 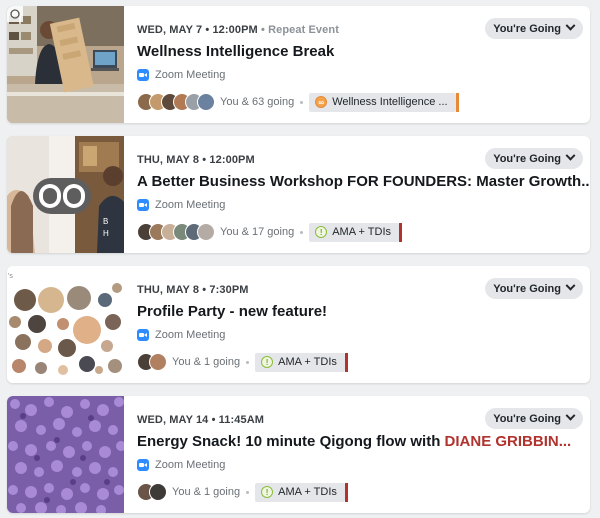 I want to click on going-count: You & 17 going, so click(x=257, y=232).